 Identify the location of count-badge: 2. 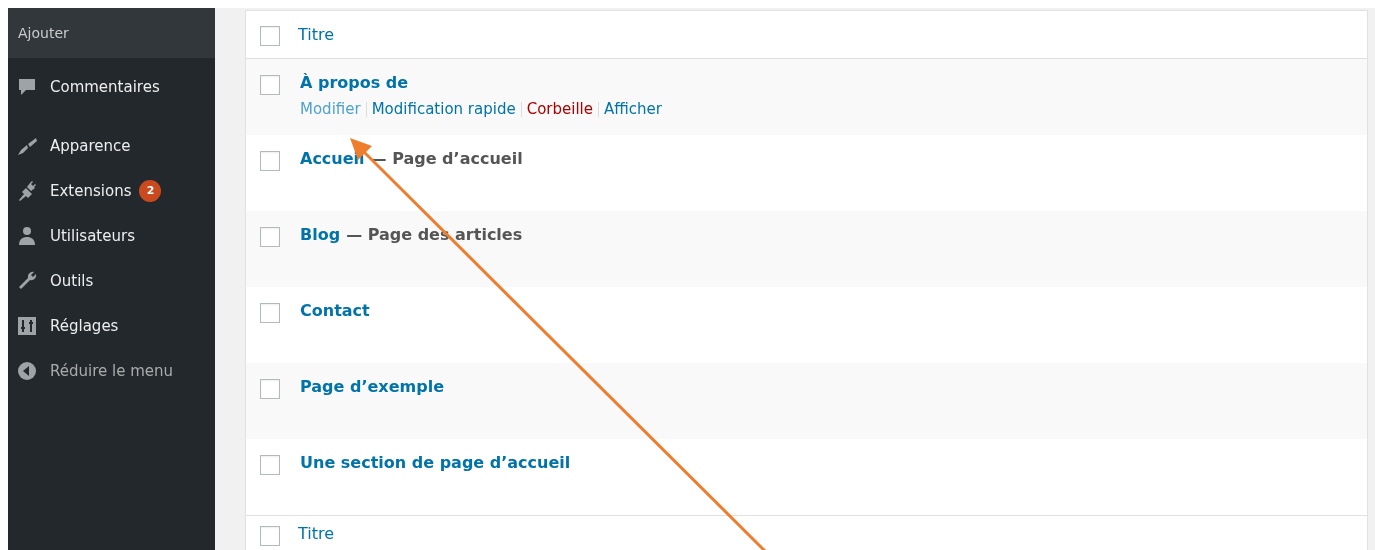
(150, 190).